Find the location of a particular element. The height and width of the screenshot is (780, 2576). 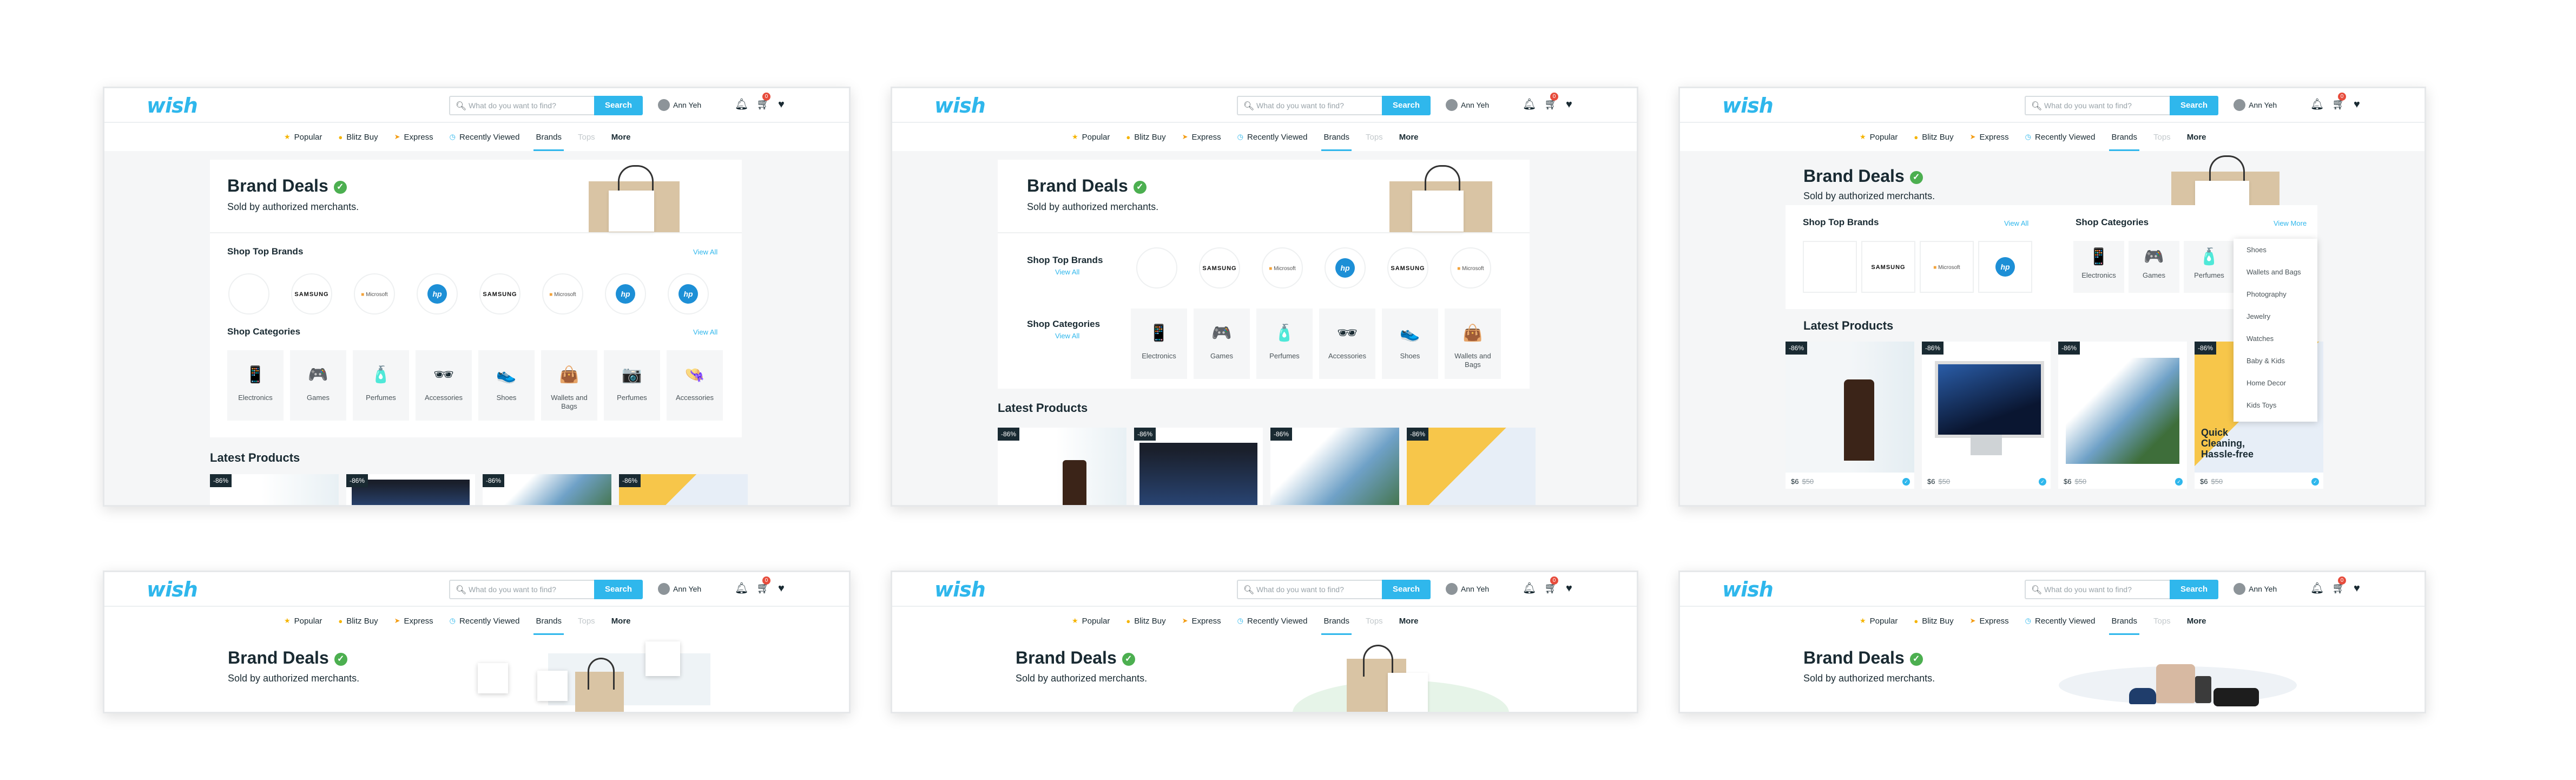

dropdown-item: Baby & Kids is located at coordinates (2275, 361).